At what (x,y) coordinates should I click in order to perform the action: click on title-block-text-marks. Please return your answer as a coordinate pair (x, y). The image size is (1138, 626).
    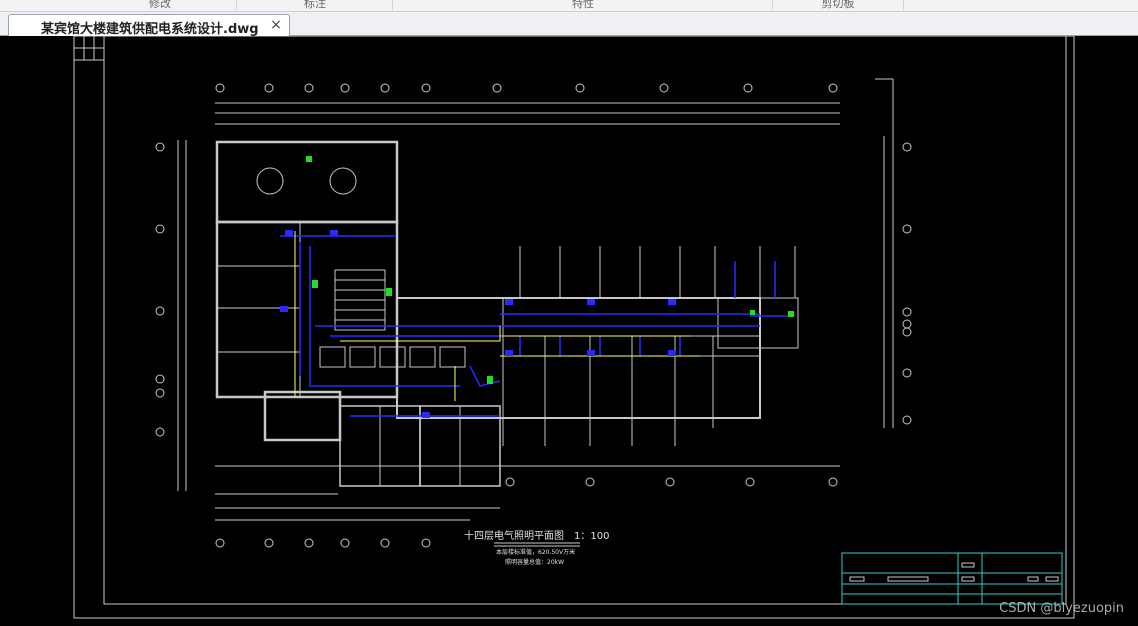
    Looking at the image, I should click on (954, 572).